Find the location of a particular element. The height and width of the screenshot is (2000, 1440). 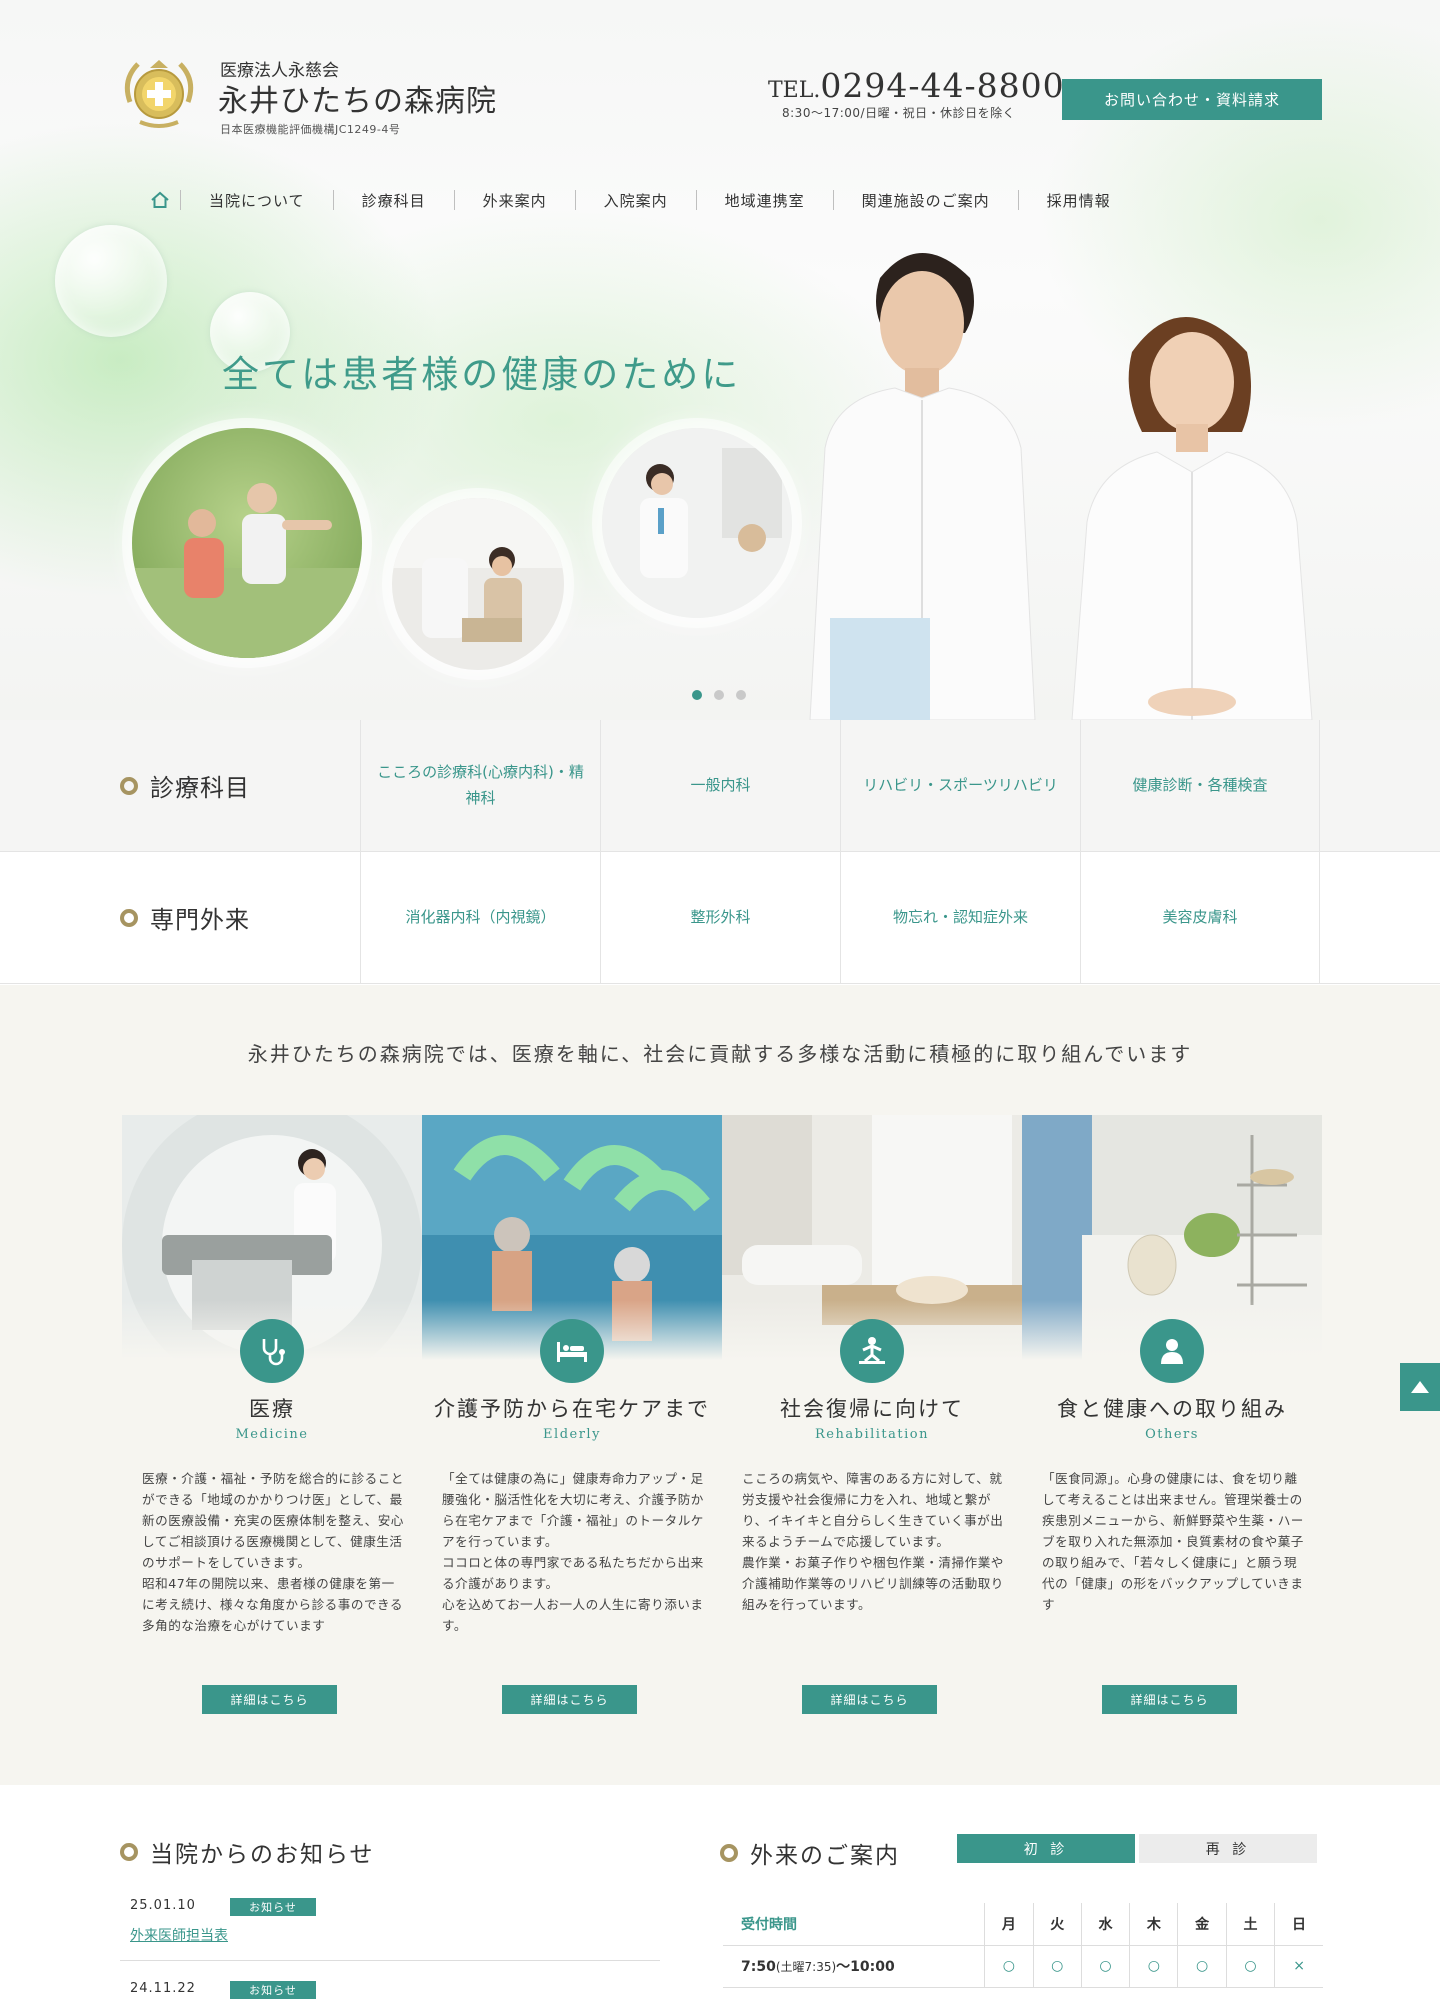

department-heading-text: 専門外来 is located at coordinates (200, 920).